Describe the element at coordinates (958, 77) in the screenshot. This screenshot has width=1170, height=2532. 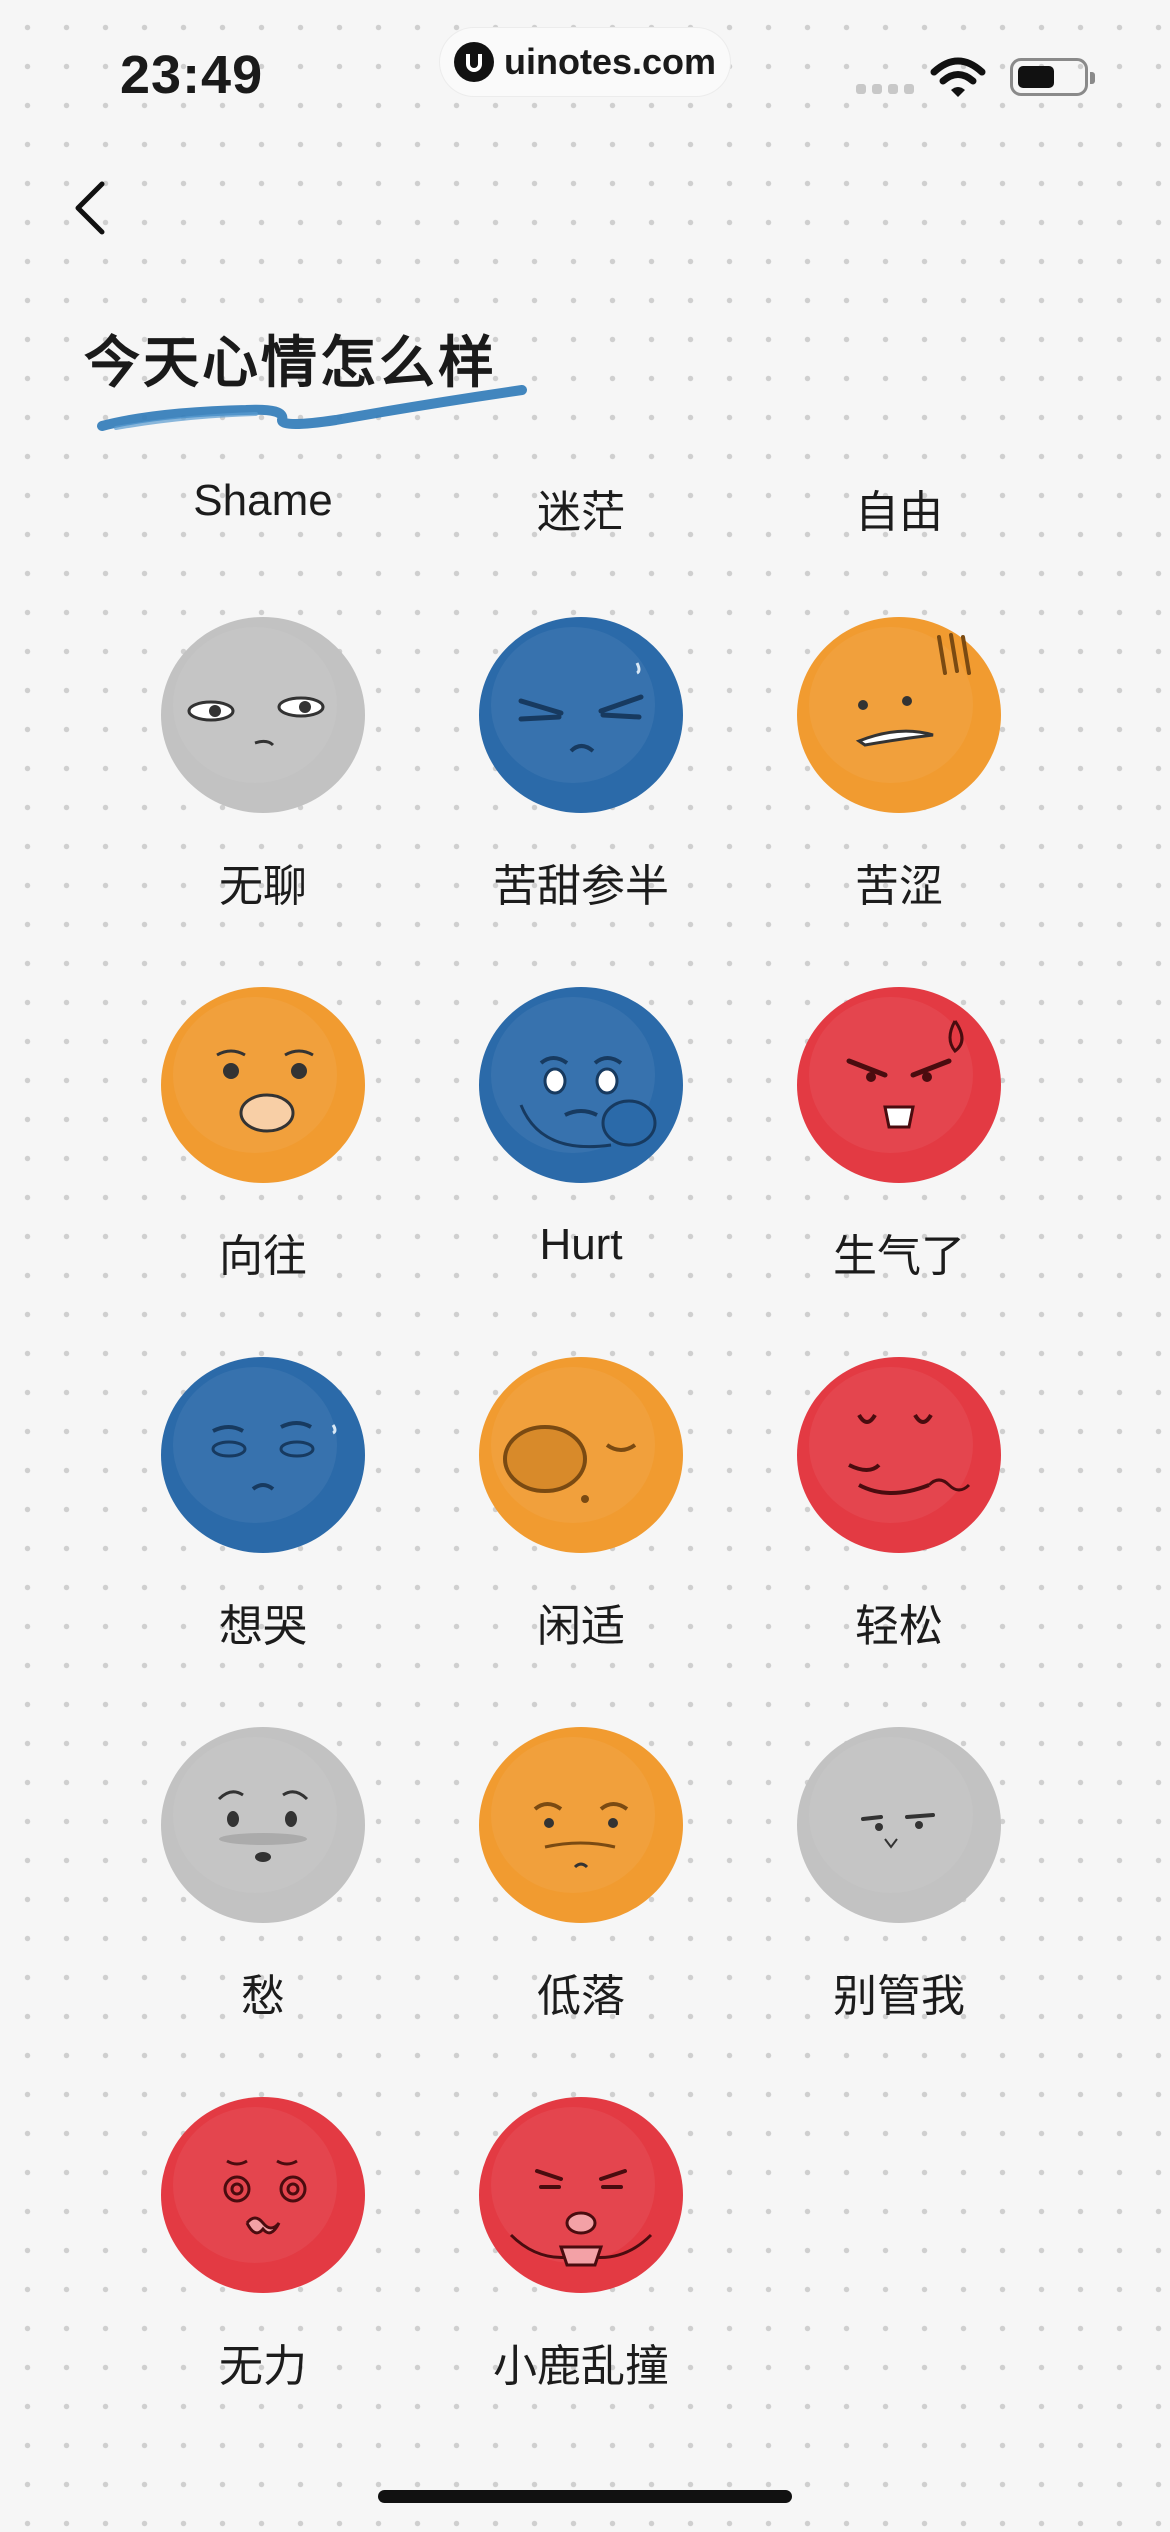
I see `wifi-icon` at that location.